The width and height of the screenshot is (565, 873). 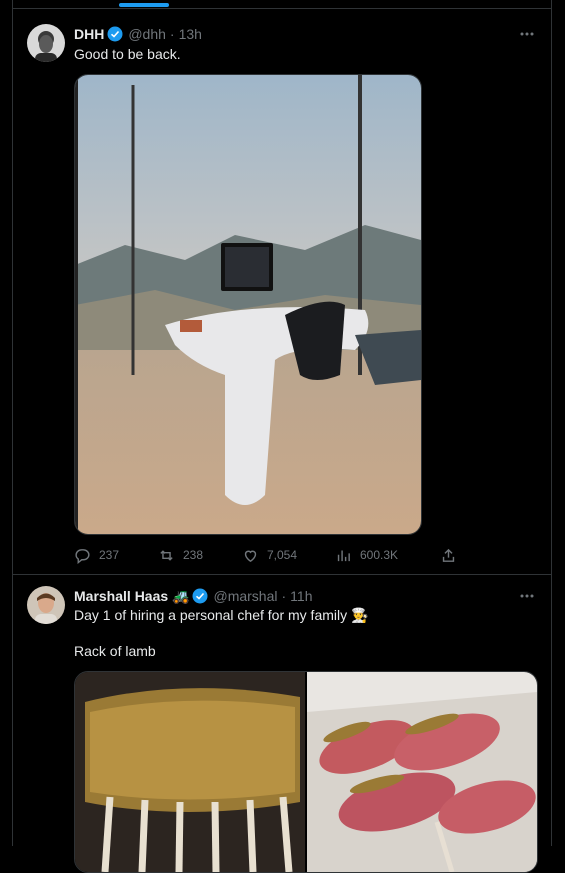 I want to click on reply-count: 237, so click(x=109, y=555).